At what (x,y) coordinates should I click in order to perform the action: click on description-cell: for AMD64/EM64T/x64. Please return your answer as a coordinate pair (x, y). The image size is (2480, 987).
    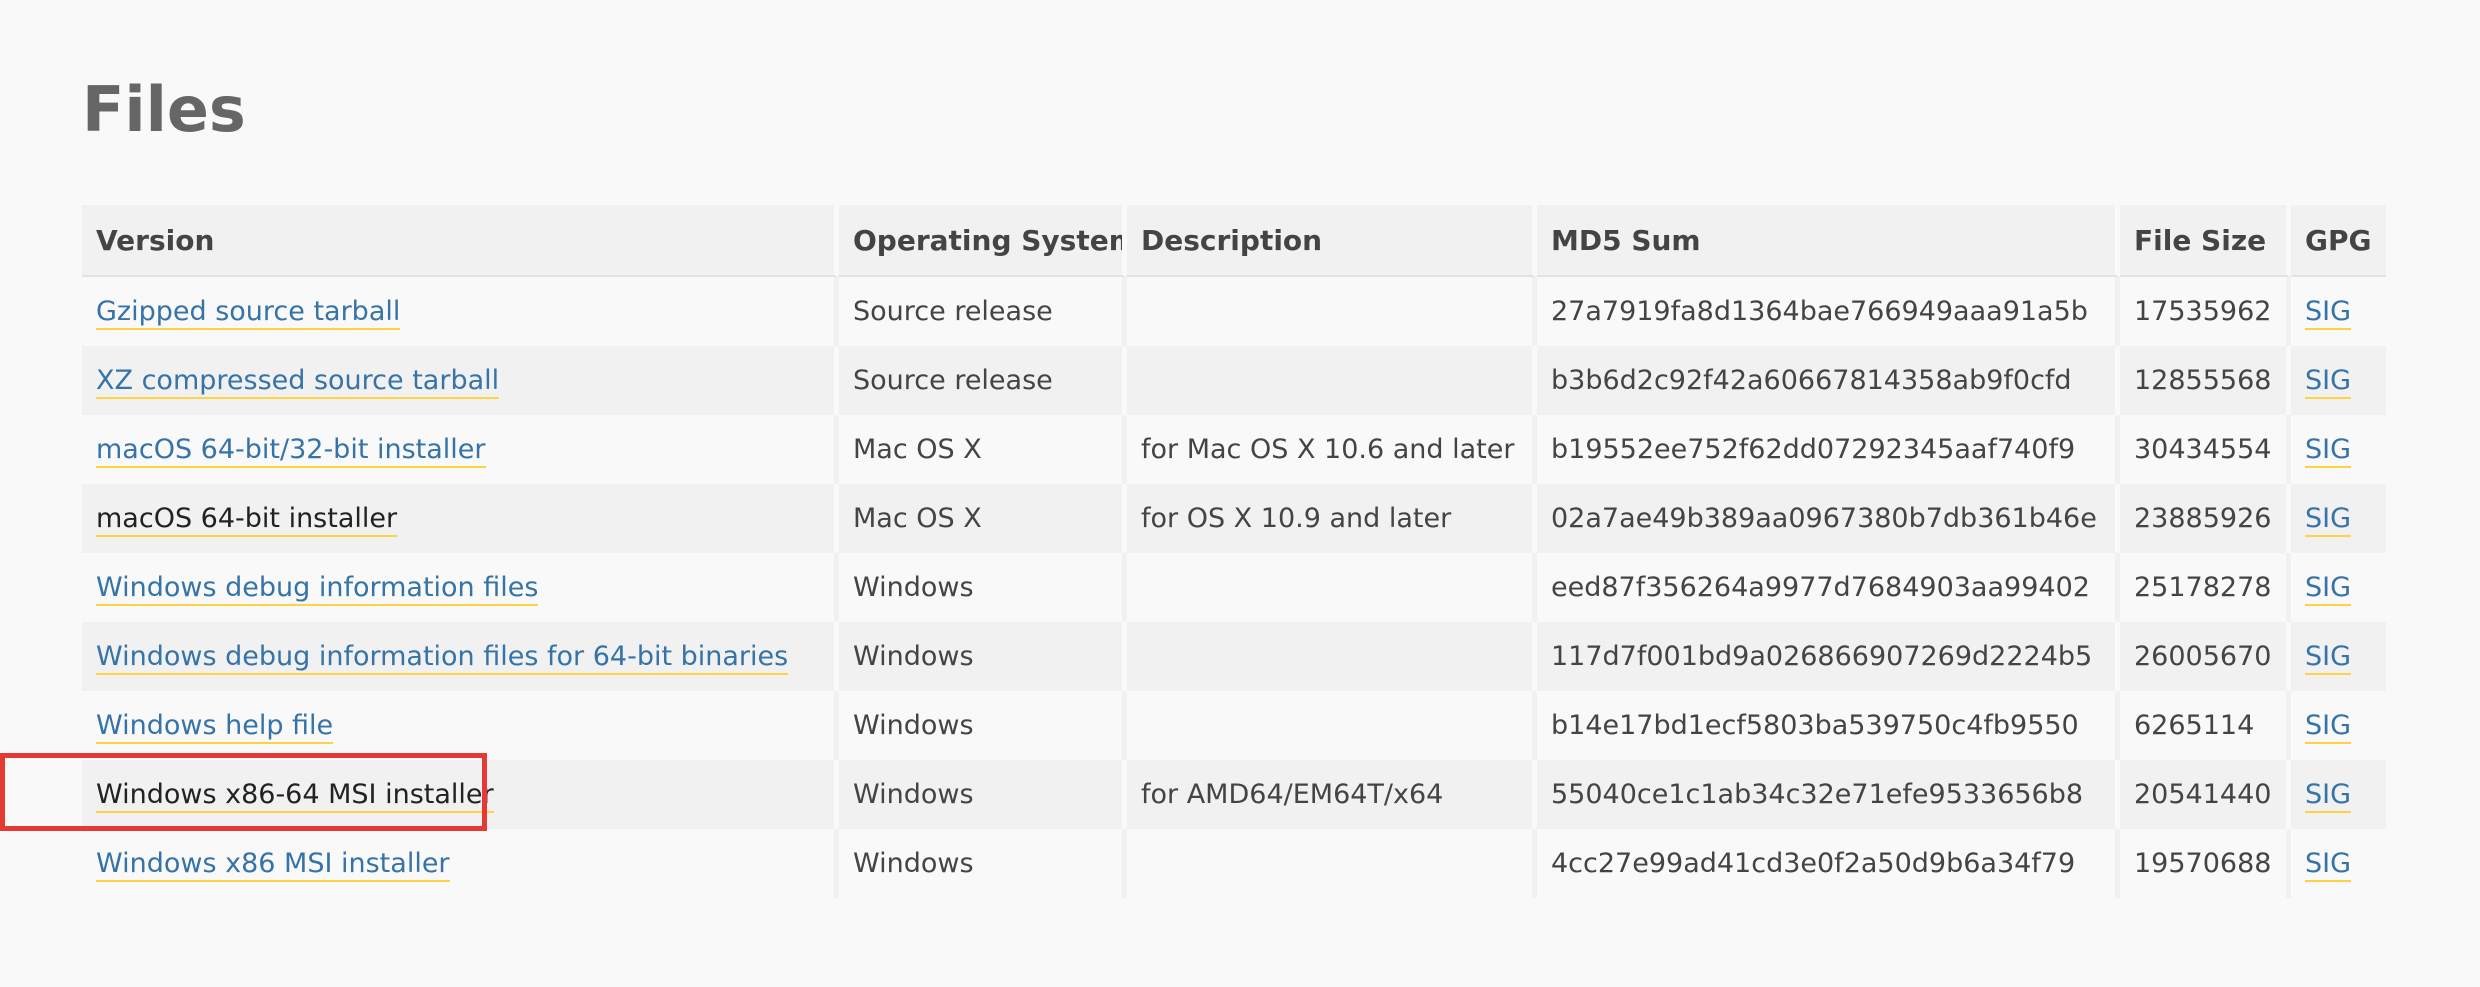
    Looking at the image, I should click on (1332, 794).